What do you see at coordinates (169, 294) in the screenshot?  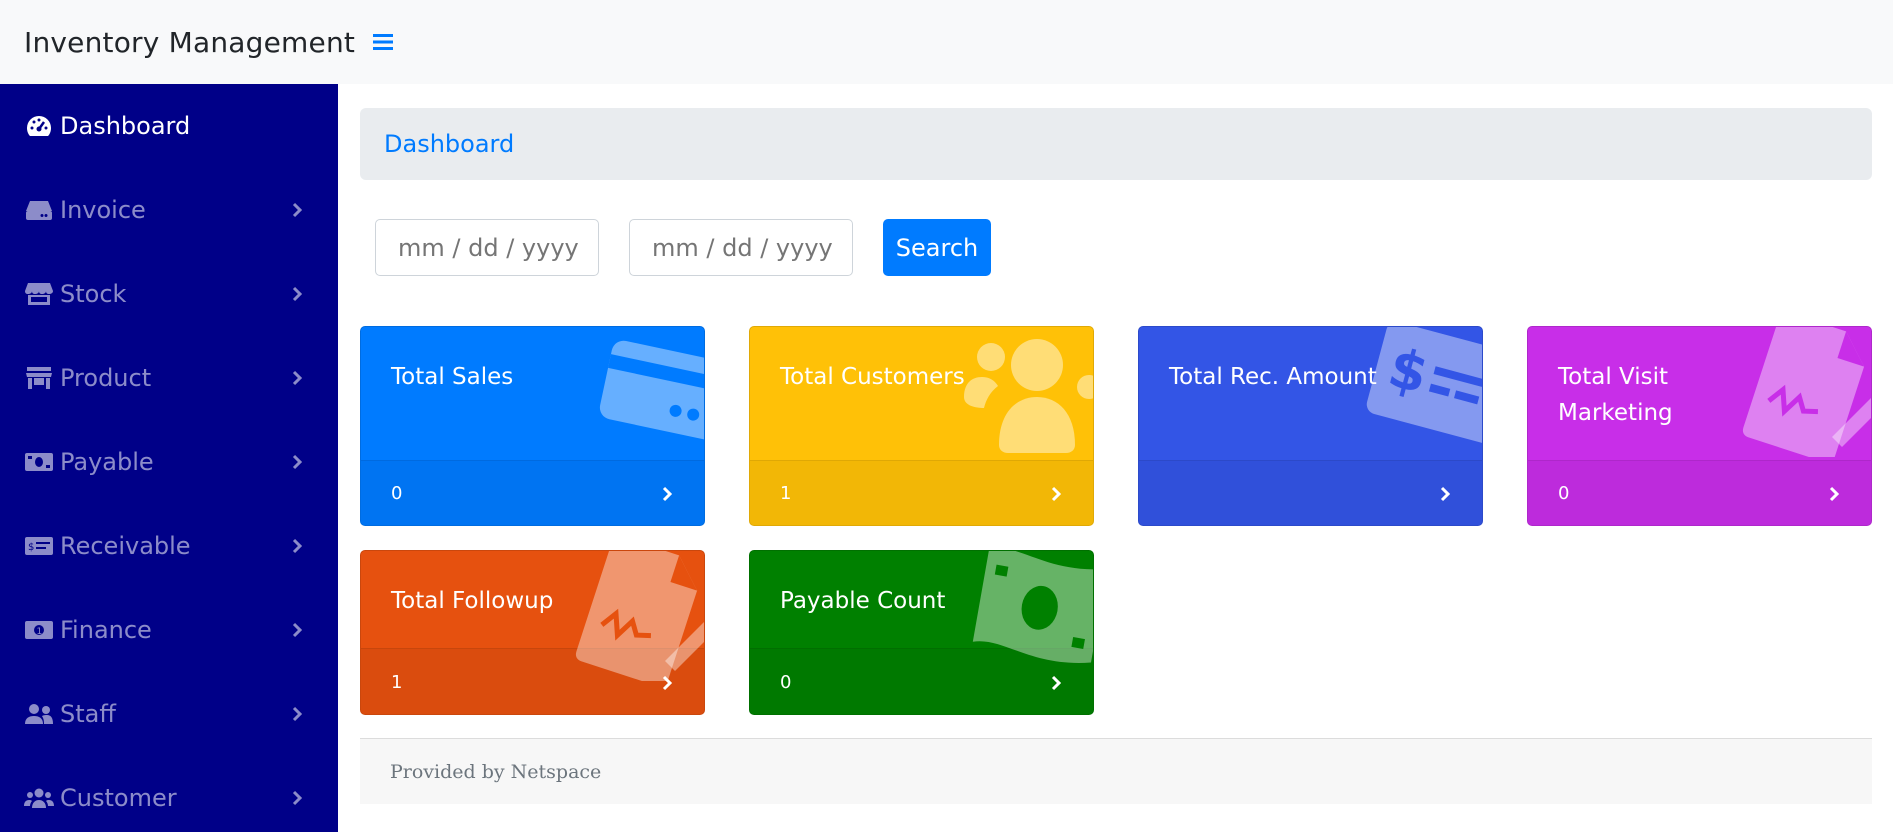 I see `sidebar-item-stock: Stock` at bounding box center [169, 294].